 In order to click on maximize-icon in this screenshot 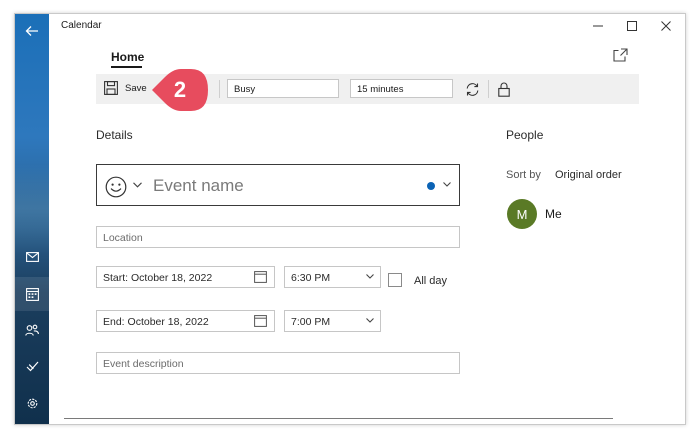, I will do `click(632, 26)`.